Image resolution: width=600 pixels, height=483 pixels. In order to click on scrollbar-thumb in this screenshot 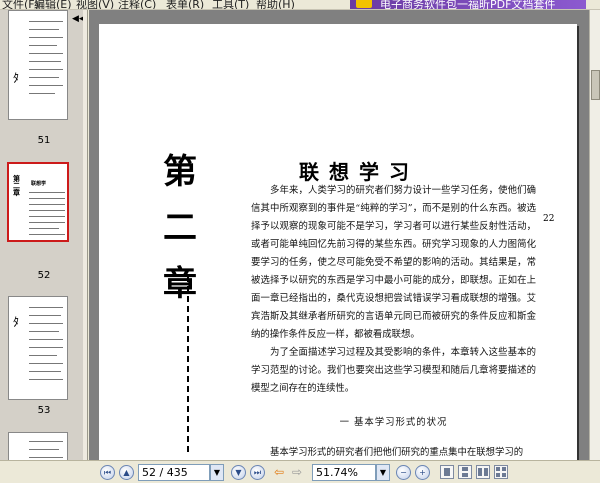, I will do `click(595, 85)`.